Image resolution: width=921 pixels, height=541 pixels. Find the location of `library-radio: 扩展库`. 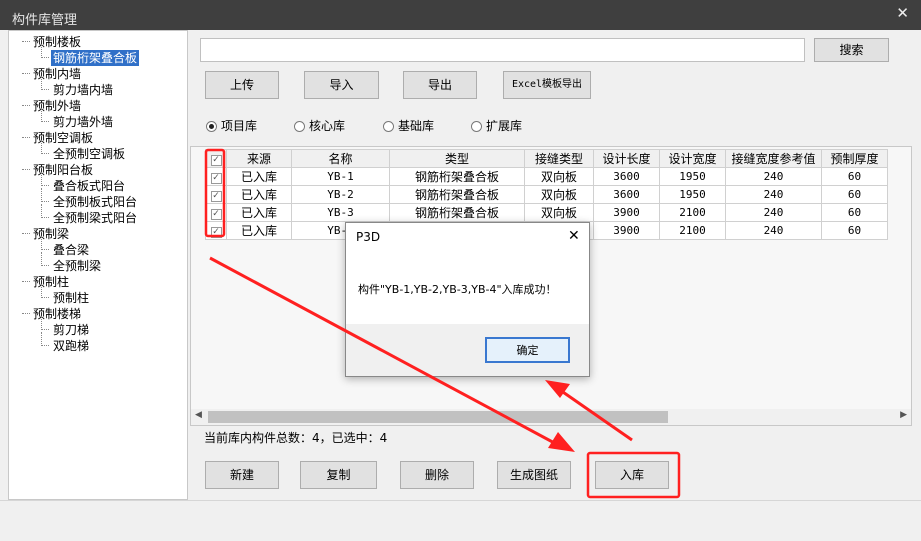

library-radio: 扩展库 is located at coordinates (496, 126).